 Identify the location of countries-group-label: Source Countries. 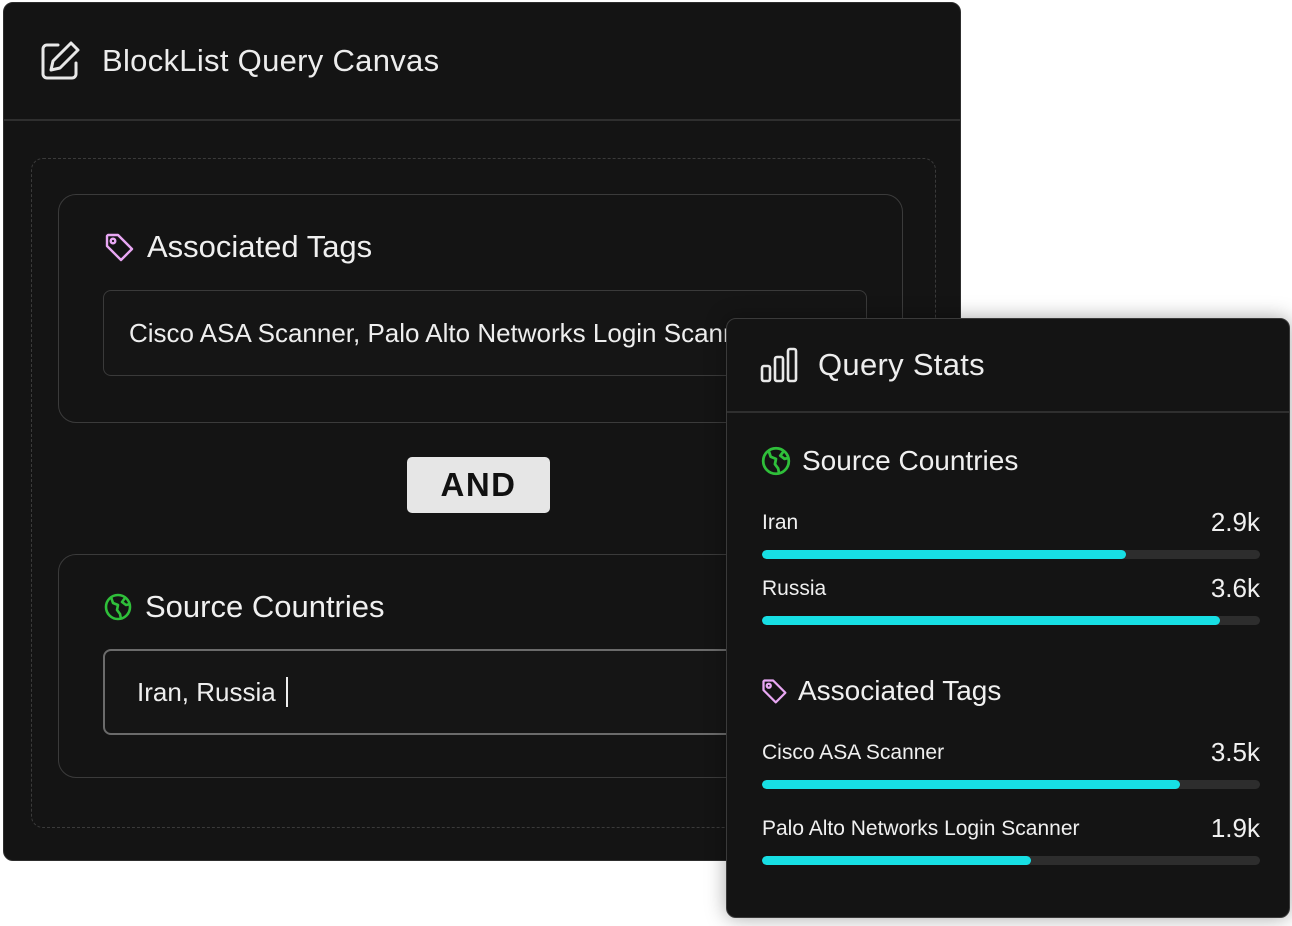
(265, 606).